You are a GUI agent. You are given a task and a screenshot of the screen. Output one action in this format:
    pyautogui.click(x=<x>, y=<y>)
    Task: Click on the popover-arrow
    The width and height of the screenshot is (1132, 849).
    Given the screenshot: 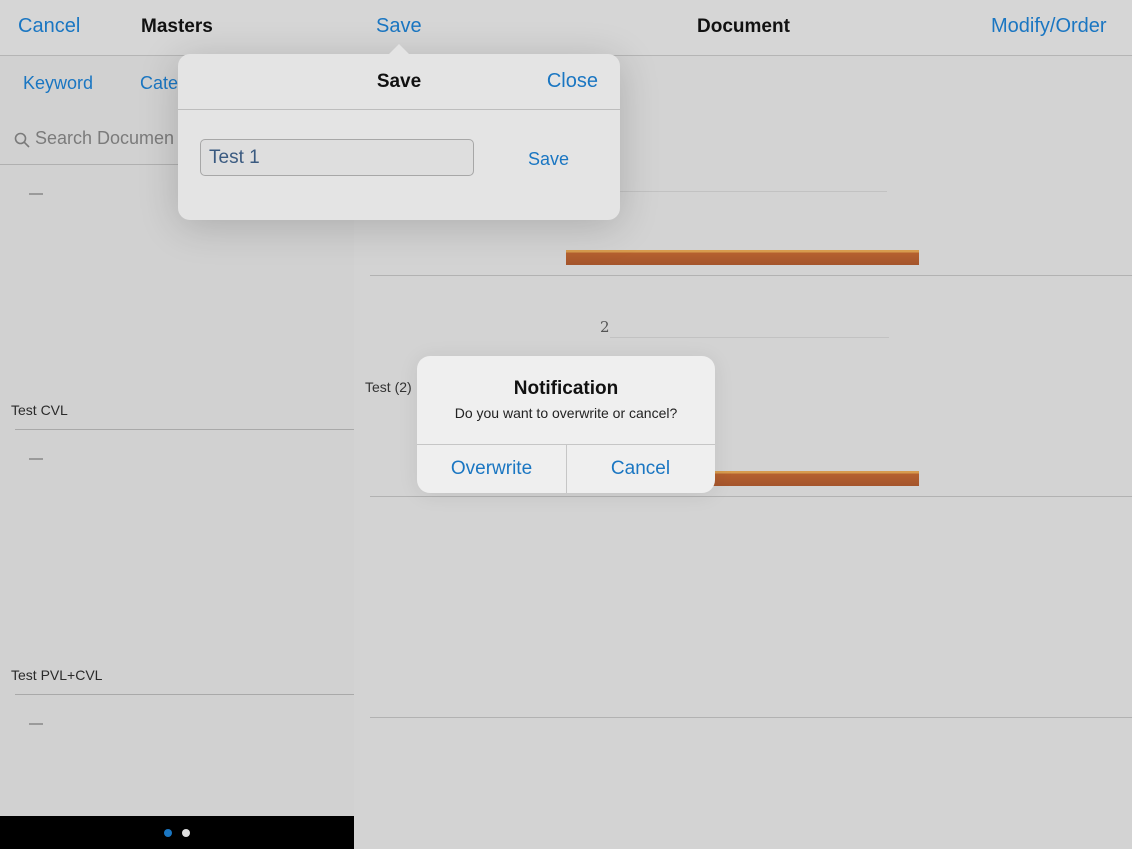 What is the action you would take?
    pyautogui.click(x=399, y=49)
    